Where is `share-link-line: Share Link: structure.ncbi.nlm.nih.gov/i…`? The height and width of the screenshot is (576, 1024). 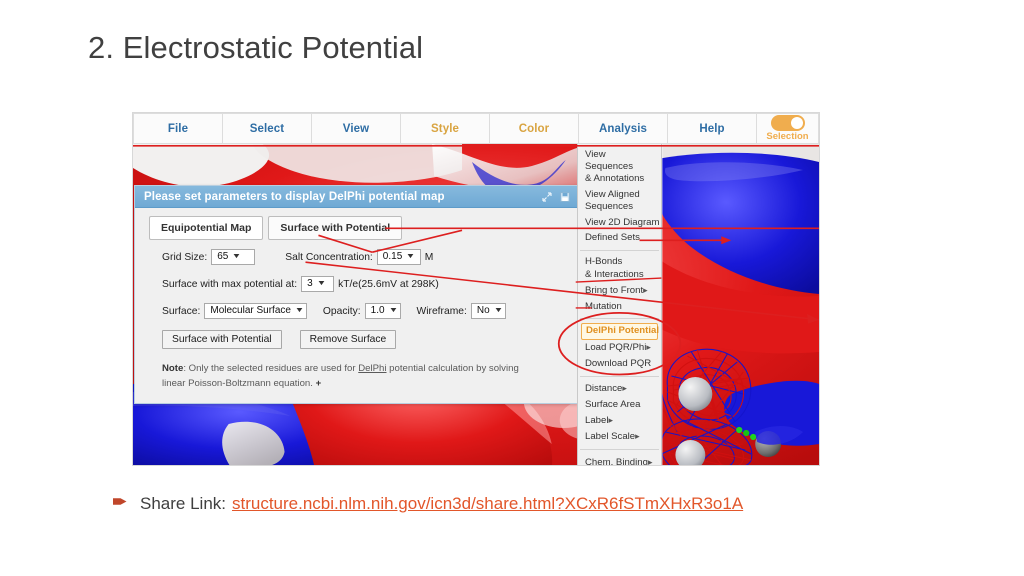
share-link-line: Share Link: structure.ncbi.nlm.nih.gov/i… is located at coordinates (428, 504).